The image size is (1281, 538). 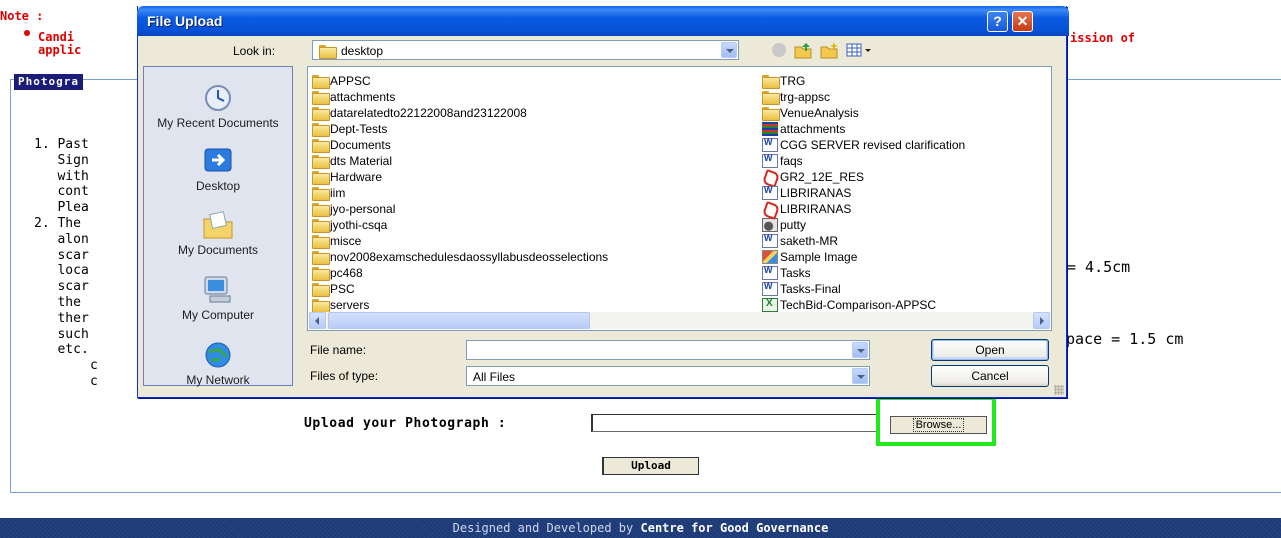 I want to click on files-of-type-select: All Files, so click(x=668, y=376).